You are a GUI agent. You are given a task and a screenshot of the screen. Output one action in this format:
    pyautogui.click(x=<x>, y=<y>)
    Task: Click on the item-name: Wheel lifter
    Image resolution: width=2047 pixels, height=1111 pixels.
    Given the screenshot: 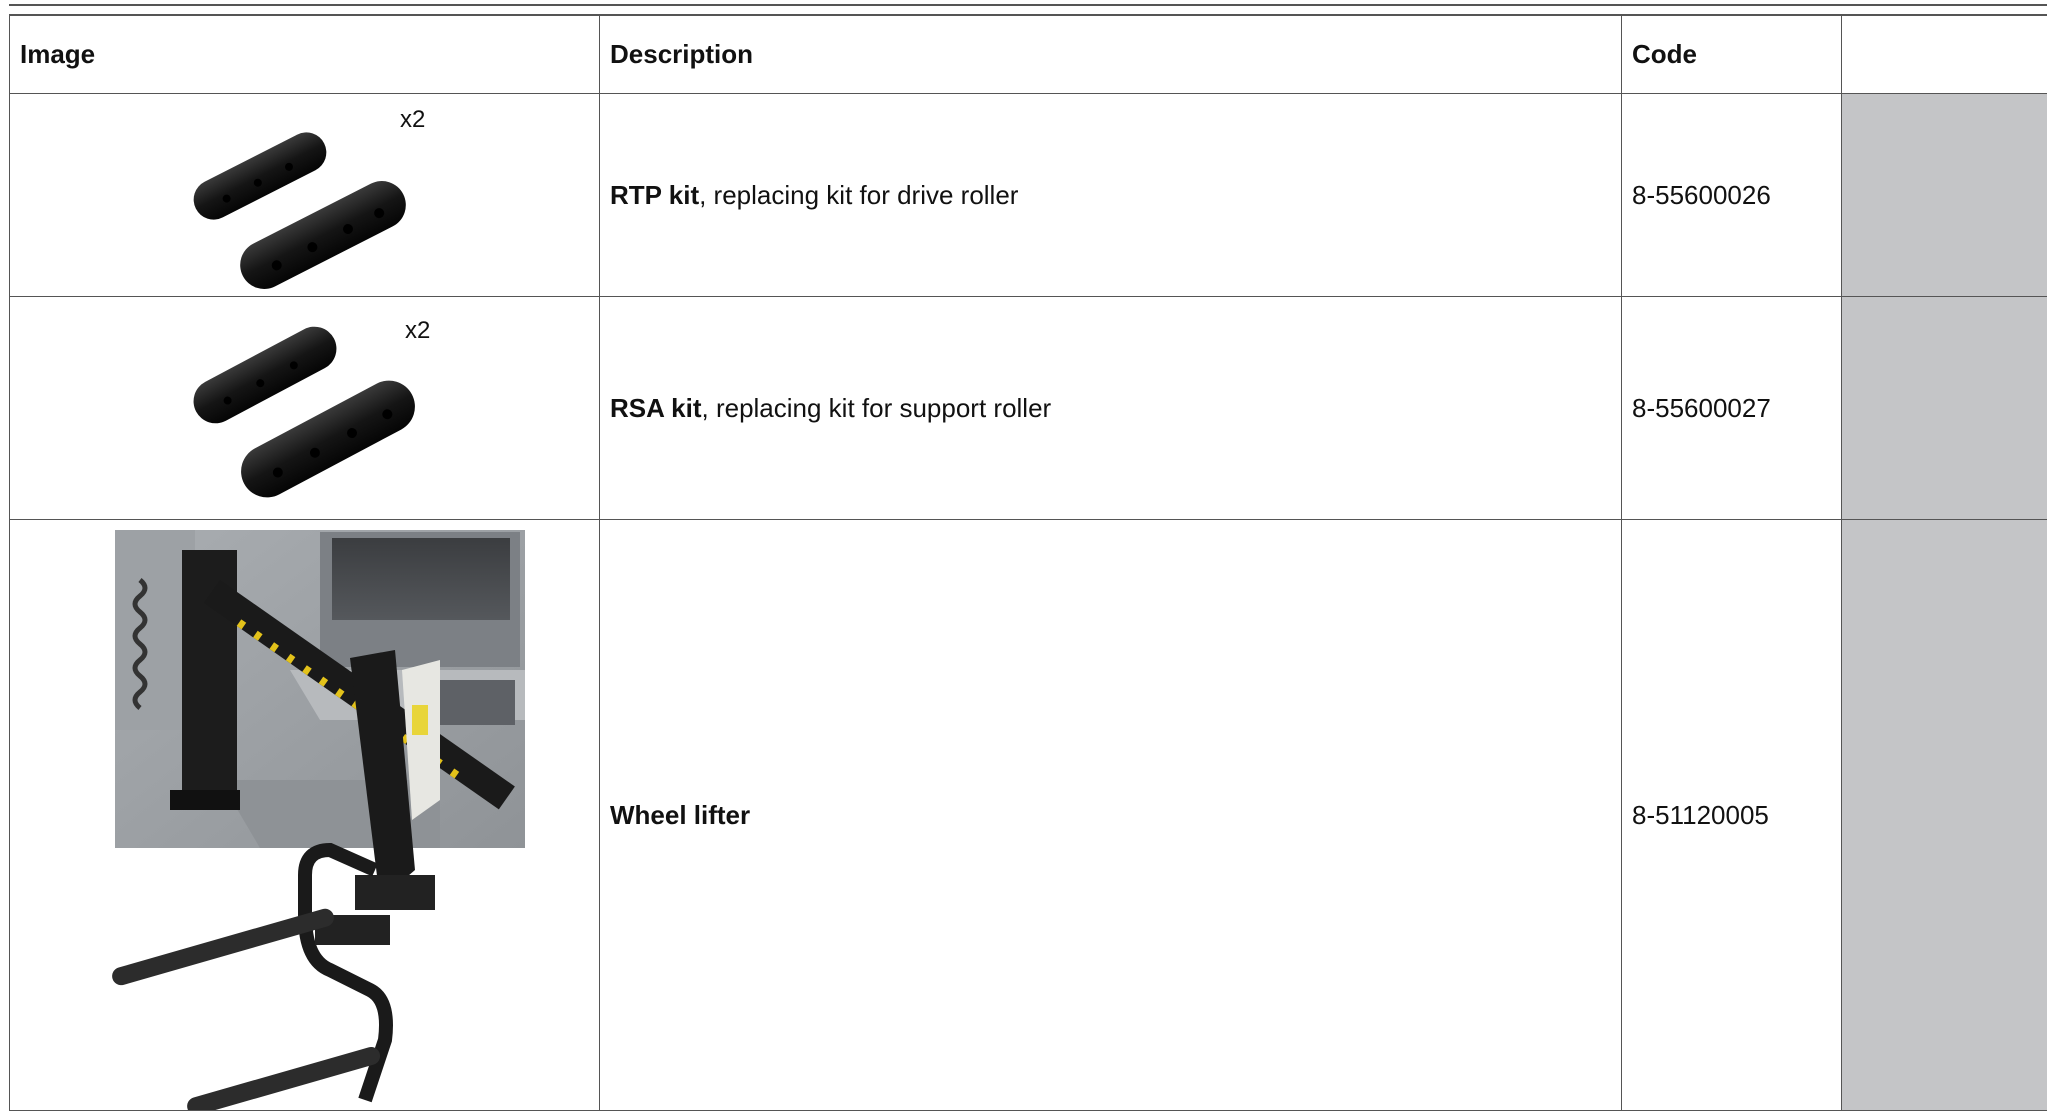 What is the action you would take?
    pyautogui.click(x=680, y=815)
    